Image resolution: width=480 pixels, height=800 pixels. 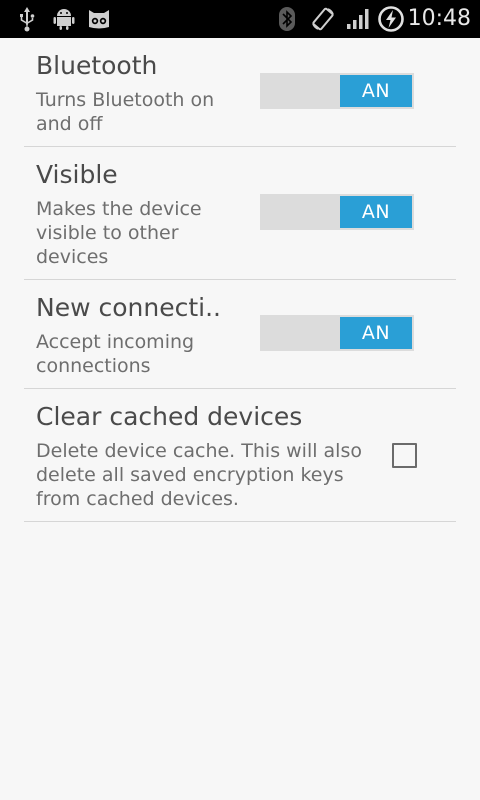 I want to click on bluetooth-preference: Bluetooth Turns Bluetooth on and off AN, so click(x=240, y=92).